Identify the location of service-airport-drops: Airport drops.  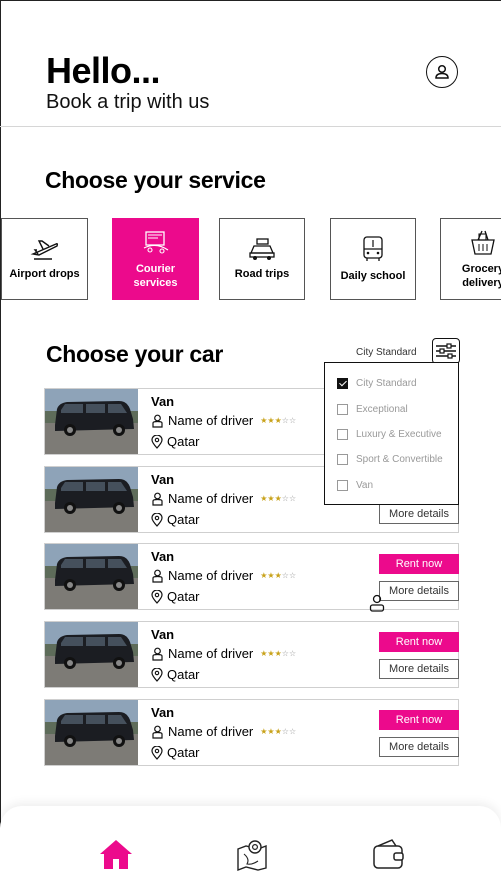
(44, 259).